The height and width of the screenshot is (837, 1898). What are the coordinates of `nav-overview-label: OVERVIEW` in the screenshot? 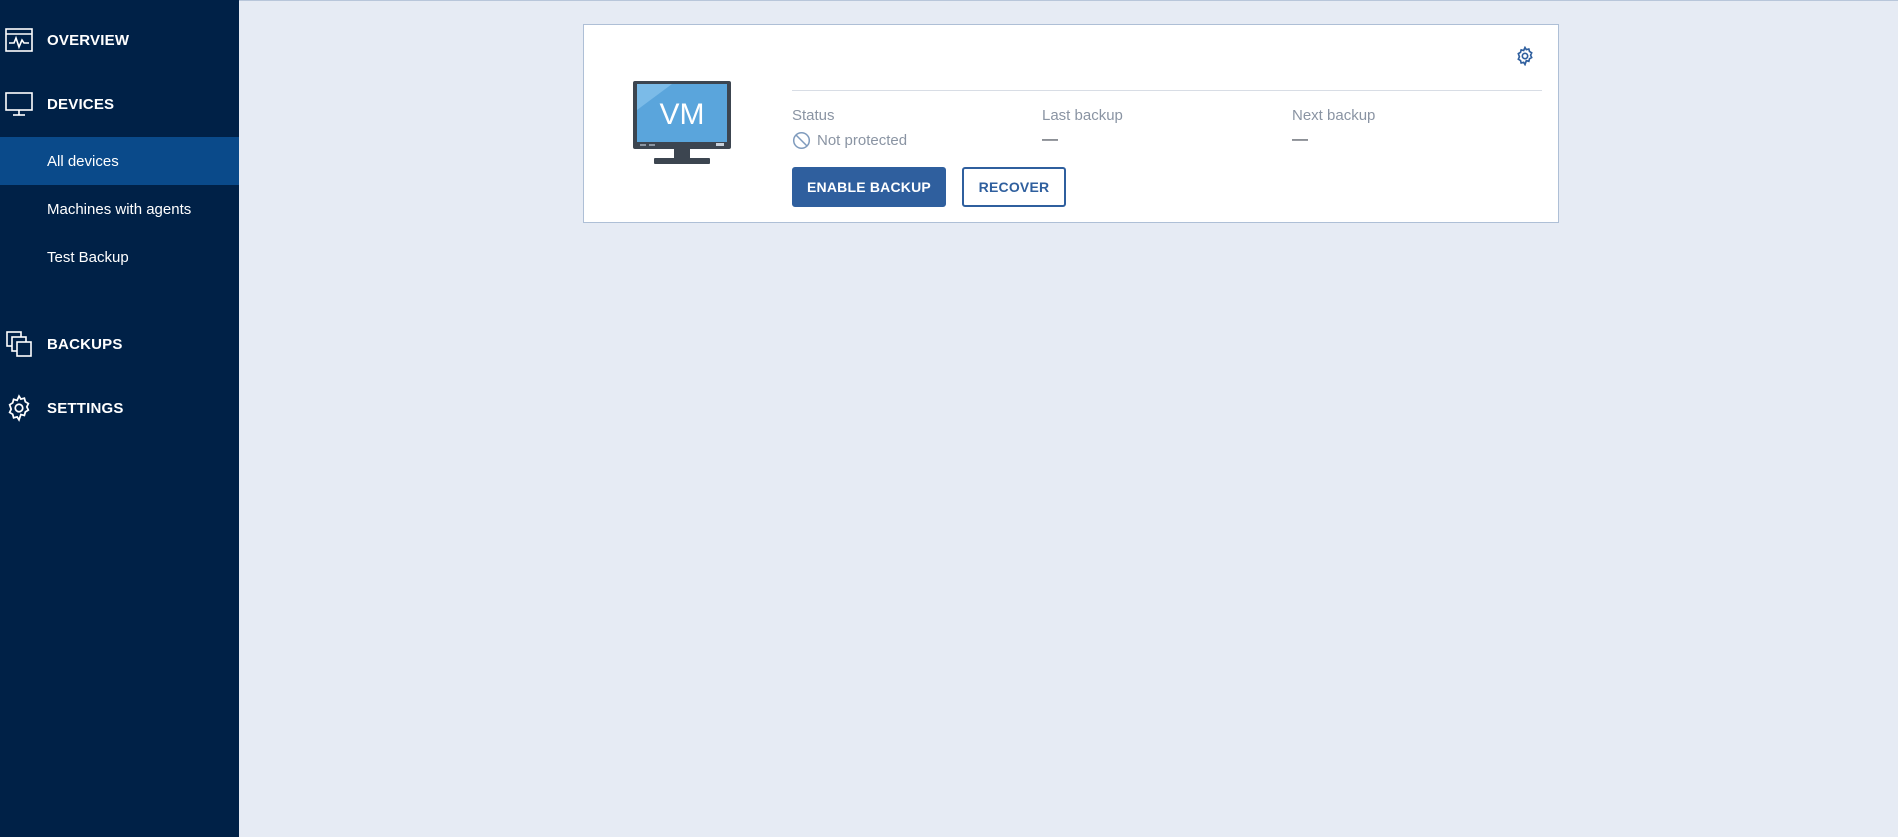 It's located at (88, 40).